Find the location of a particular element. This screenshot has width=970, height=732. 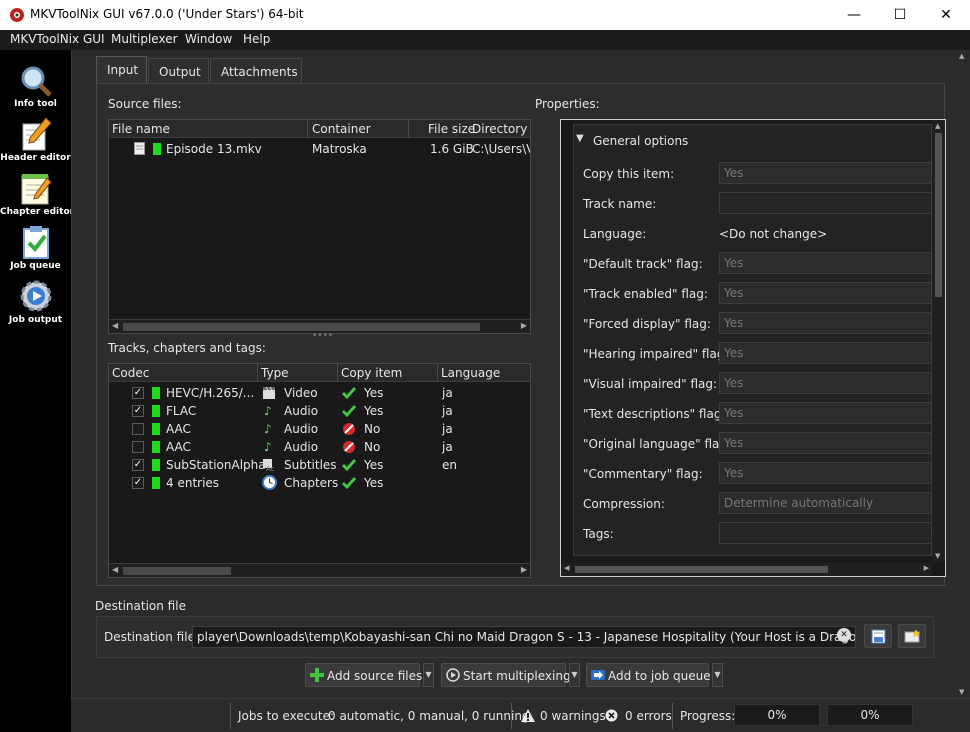

track-enabled-label: "Track enabled" flag: is located at coordinates (645, 294).